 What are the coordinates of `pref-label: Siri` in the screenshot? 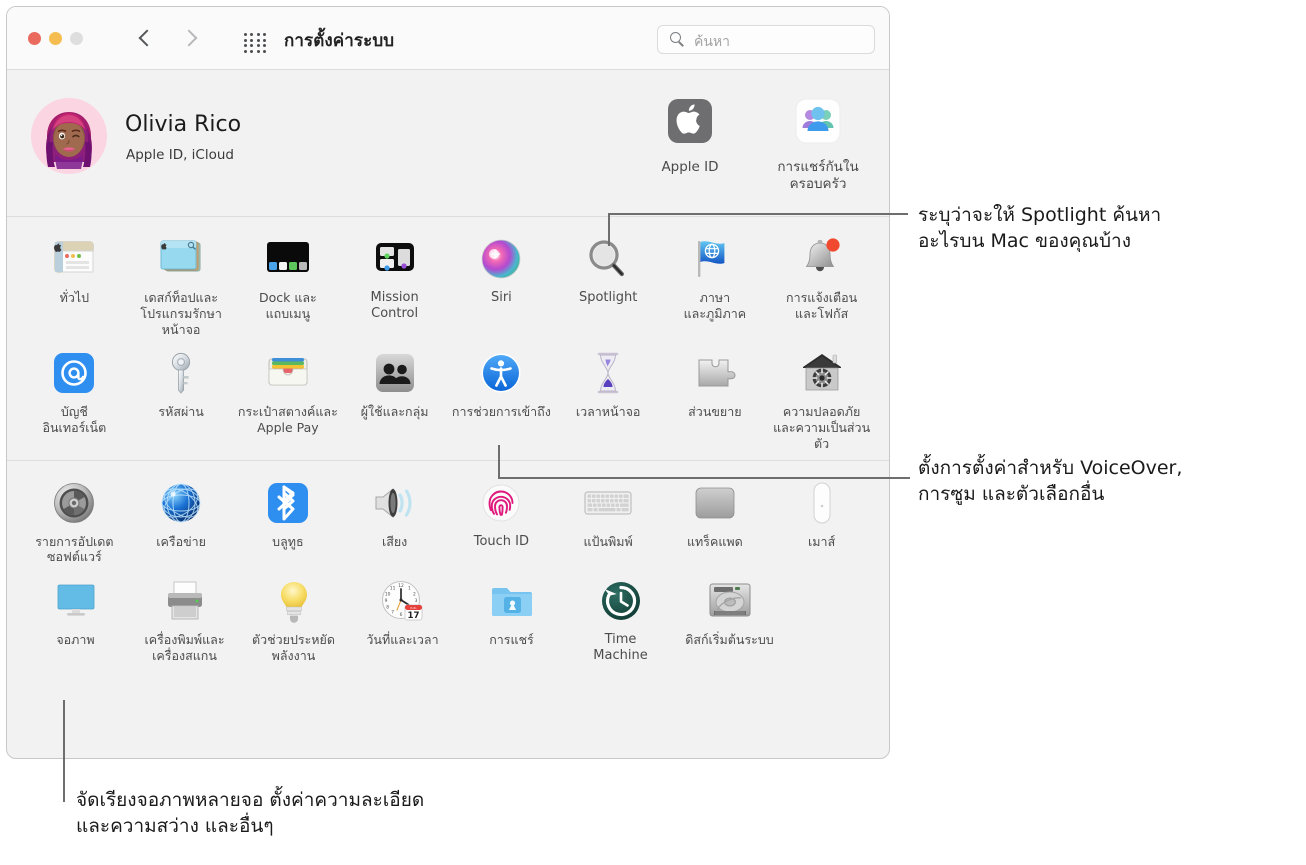 It's located at (501, 297).